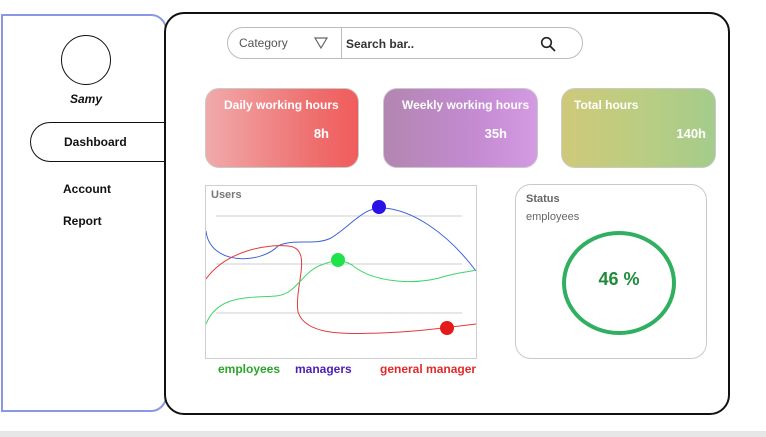  I want to click on sidebar-item-dashboard: Dashboard, so click(100, 142).